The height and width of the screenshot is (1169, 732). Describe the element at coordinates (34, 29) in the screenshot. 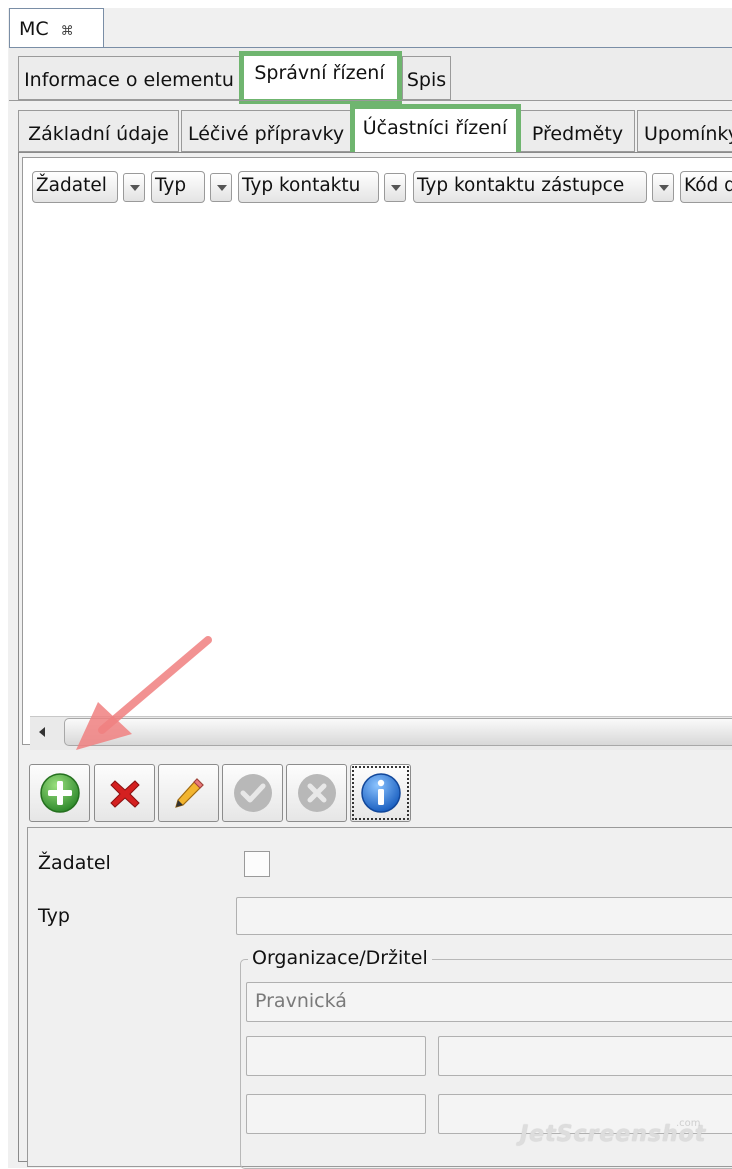

I see `view-tab-label: MC` at that location.